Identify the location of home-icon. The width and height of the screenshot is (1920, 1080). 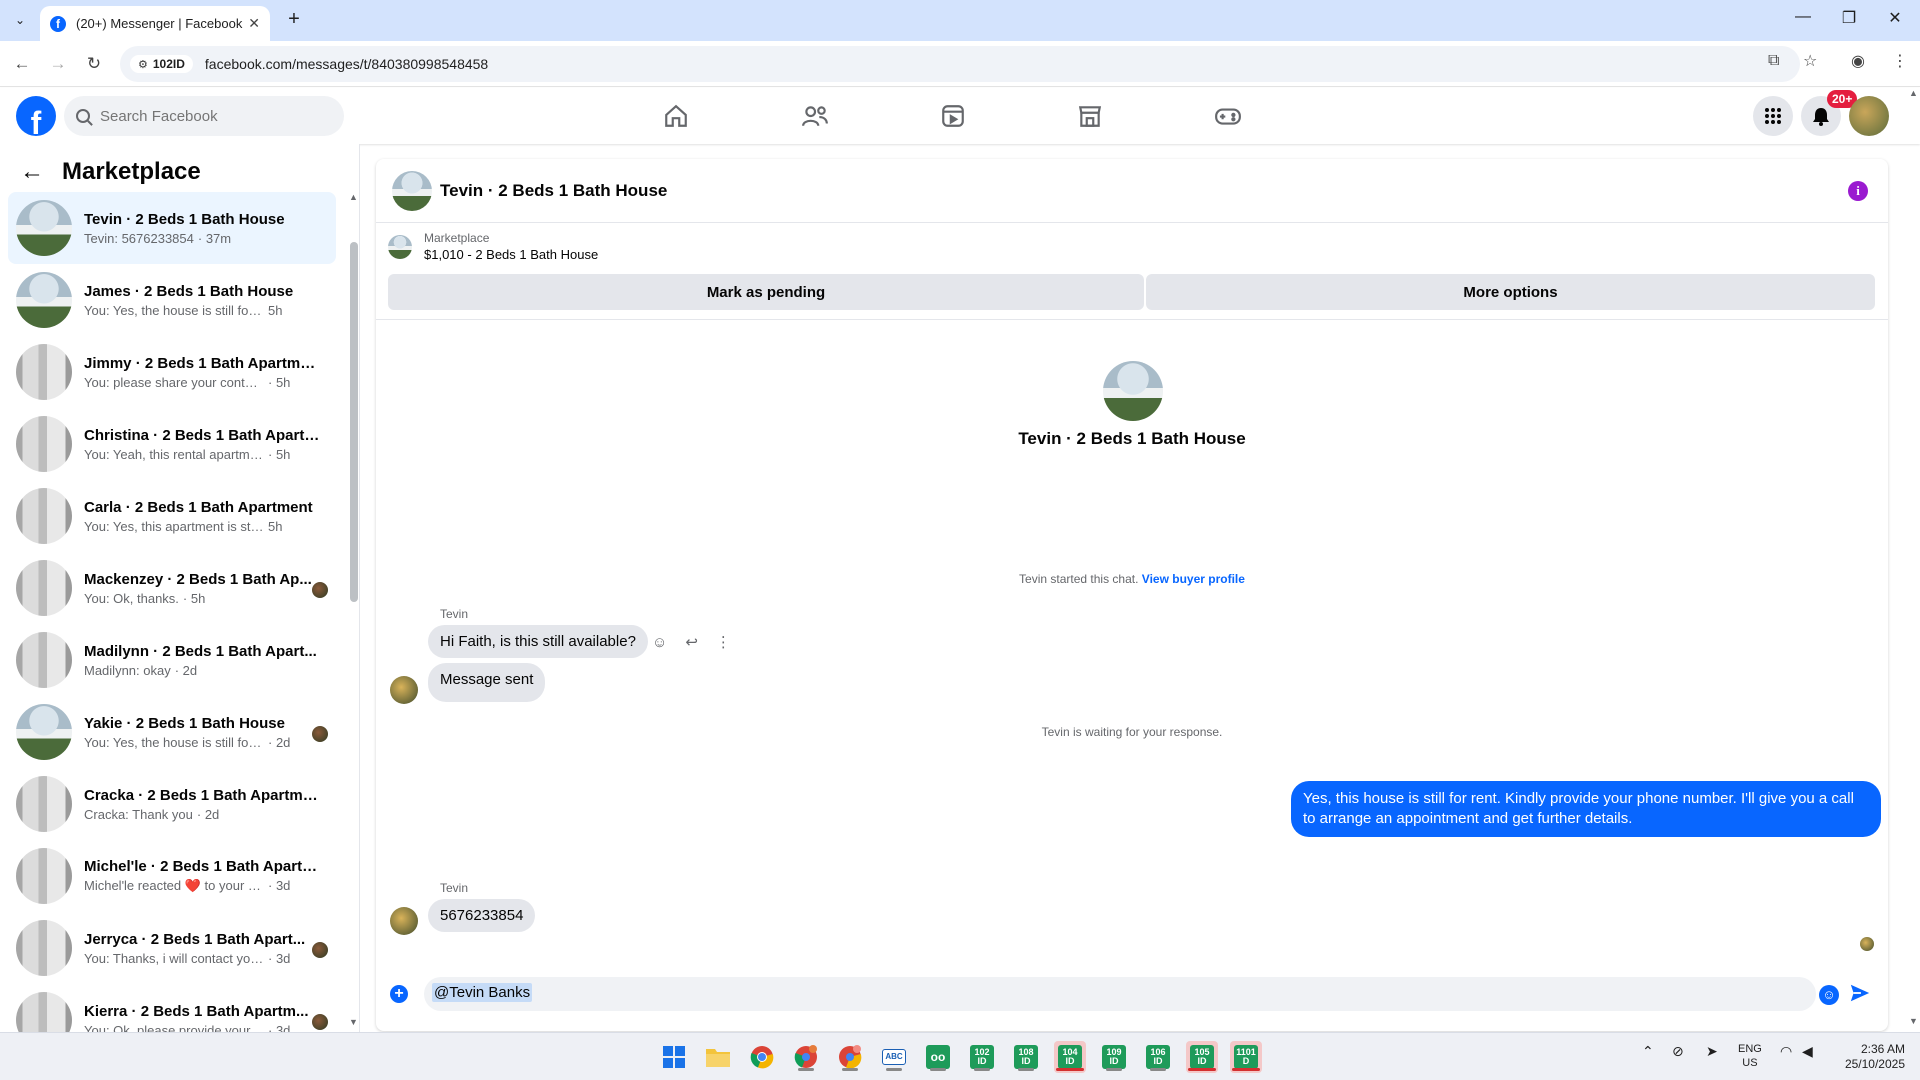
(676, 116).